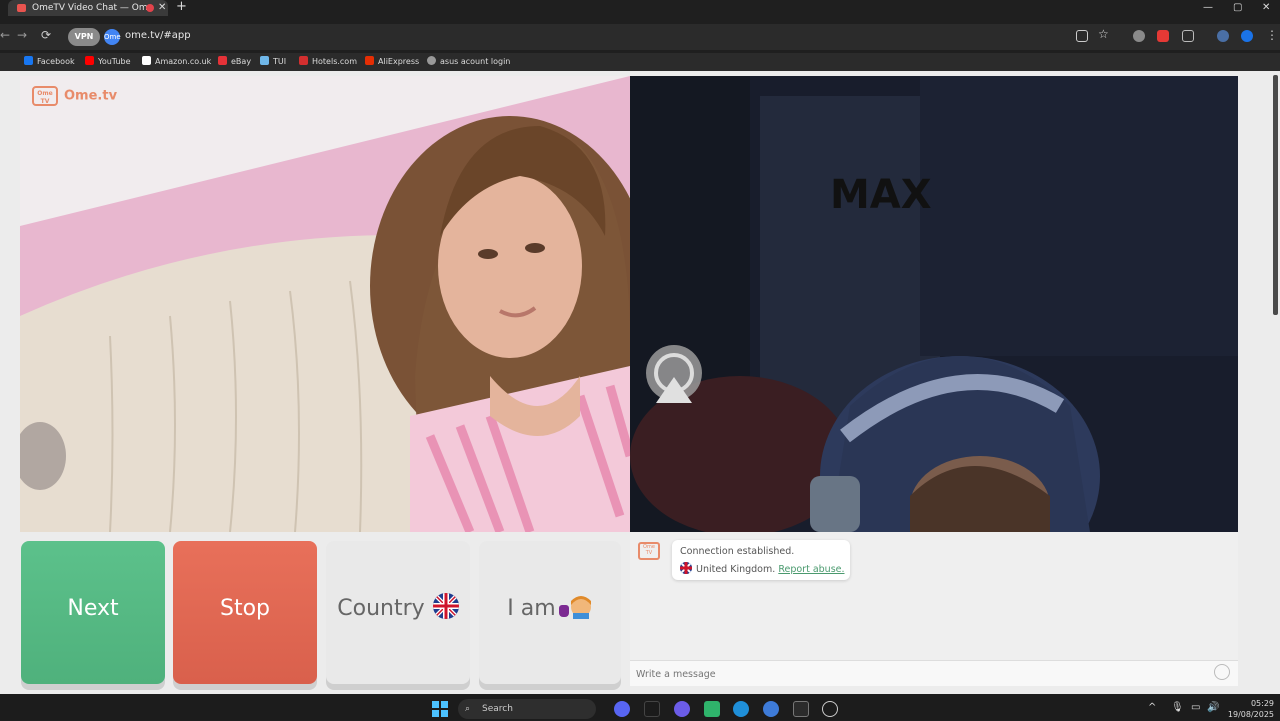 Image resolution: width=1280 pixels, height=721 pixels. I want to click on forward-icon: →, so click(22, 35).